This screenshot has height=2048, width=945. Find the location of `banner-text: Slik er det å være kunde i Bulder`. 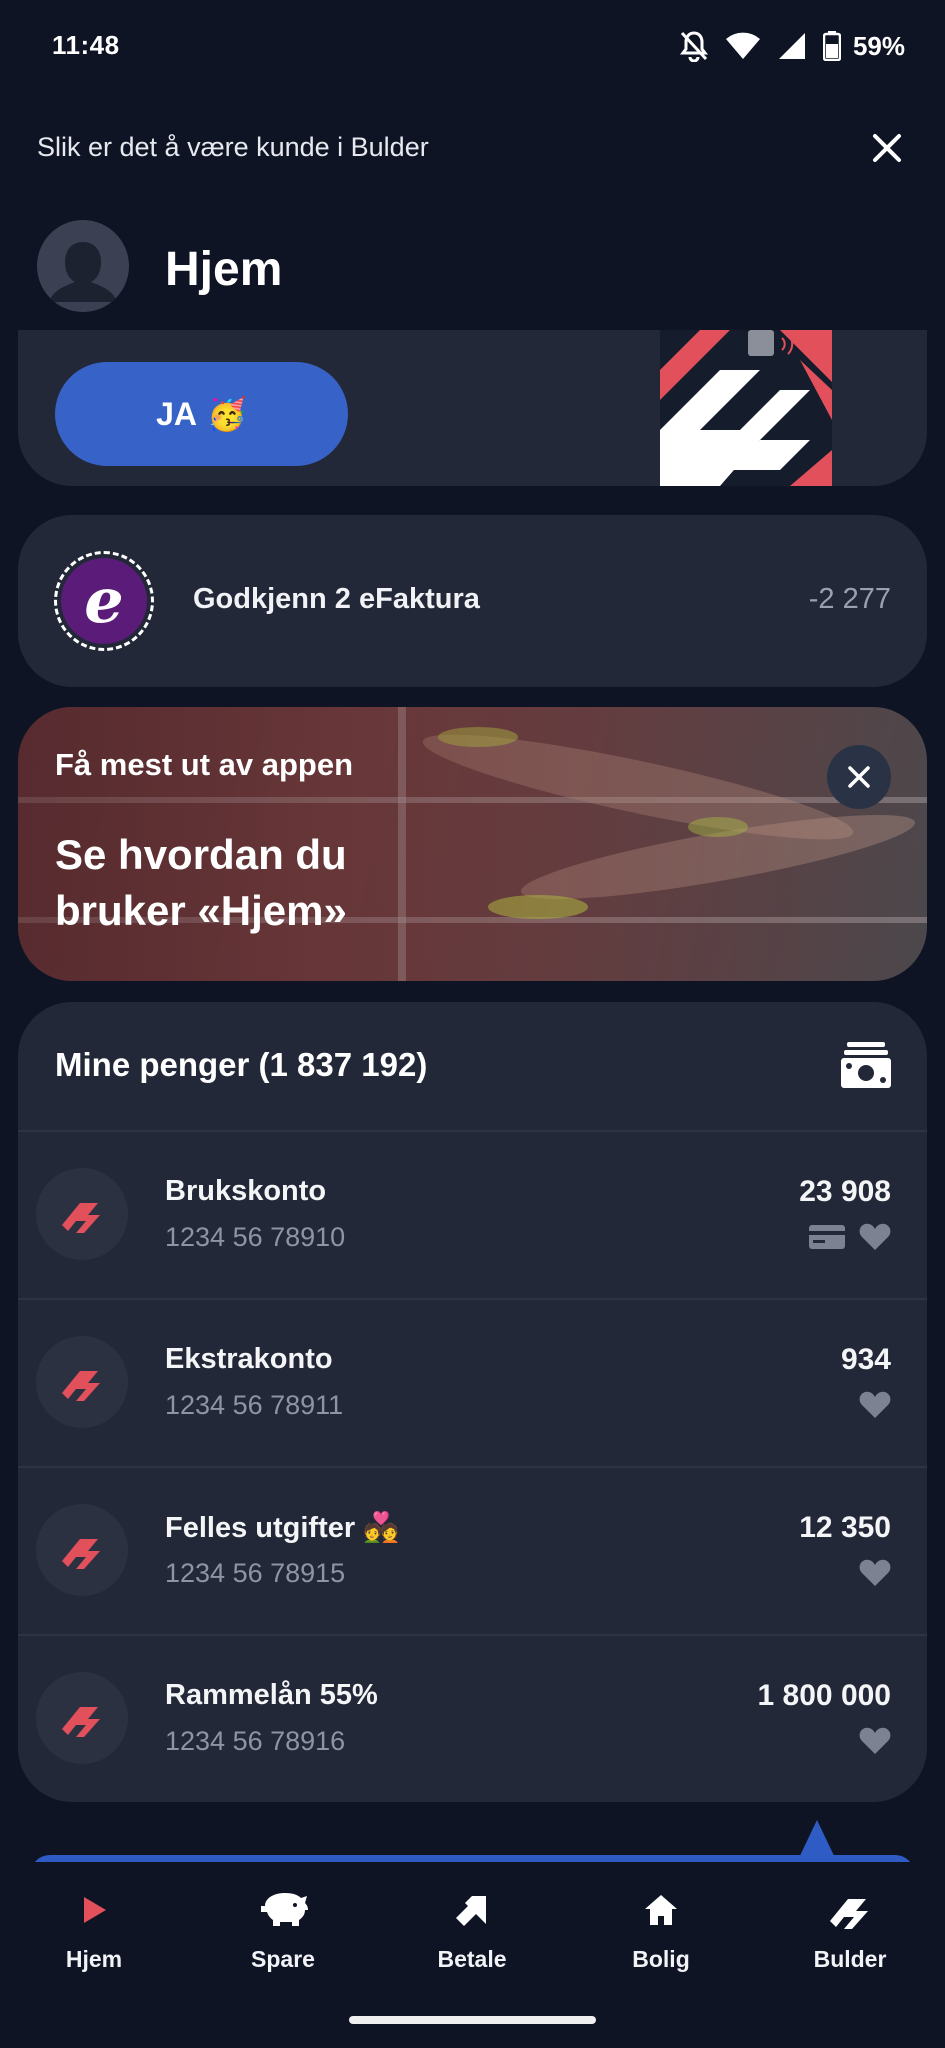

banner-text: Slik er det å være kunde i Bulder is located at coordinates (233, 147).